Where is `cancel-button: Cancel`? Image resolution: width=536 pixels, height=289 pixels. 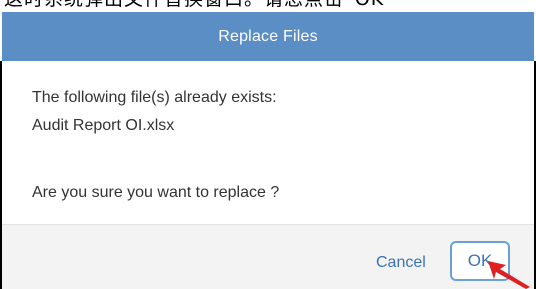
cancel-button: Cancel is located at coordinates (401, 263).